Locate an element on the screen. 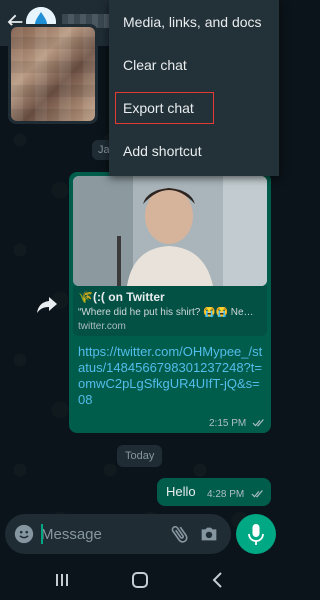 The width and height of the screenshot is (320, 600). menu-item-clear-chat: Clear chat is located at coordinates (194, 65).